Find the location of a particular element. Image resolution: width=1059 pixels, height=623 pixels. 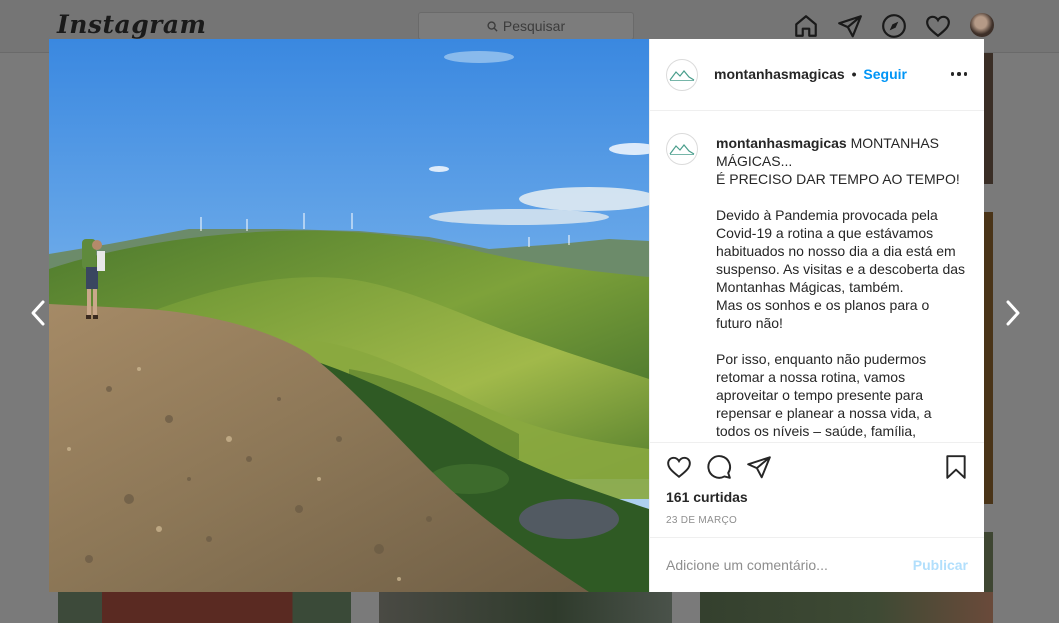

comment-form: Publicar is located at coordinates (817, 564).